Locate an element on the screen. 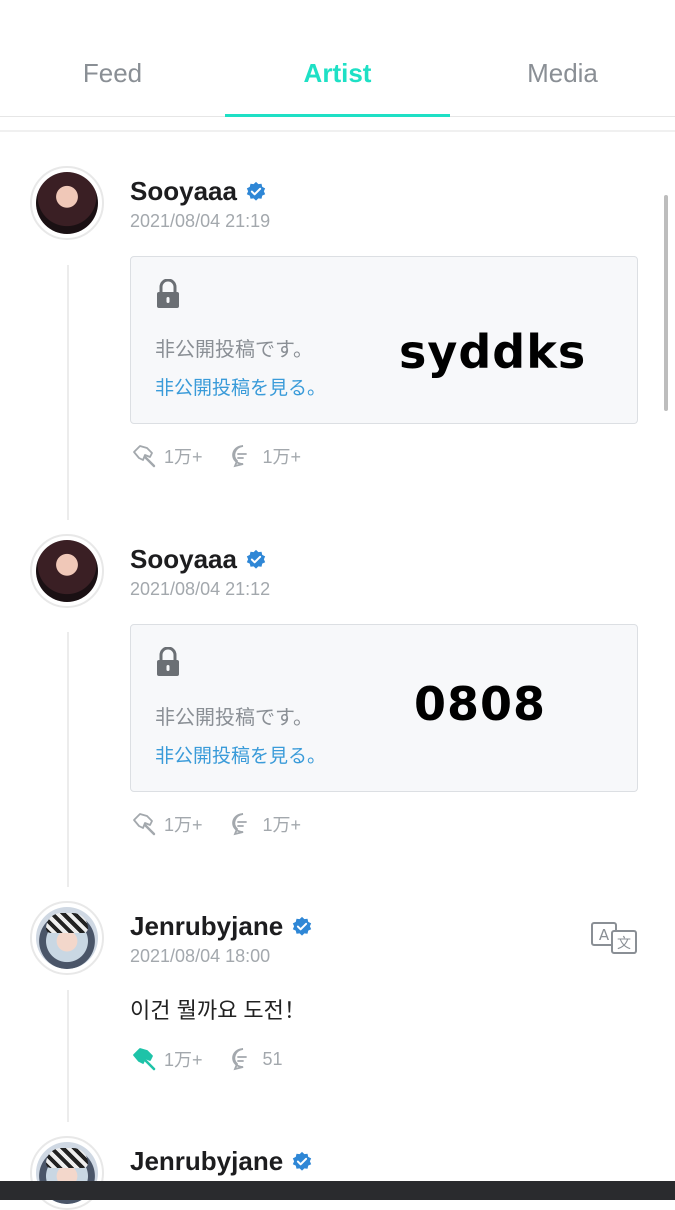  tab-bar: Feed Artist Media is located at coordinates (337, 73).